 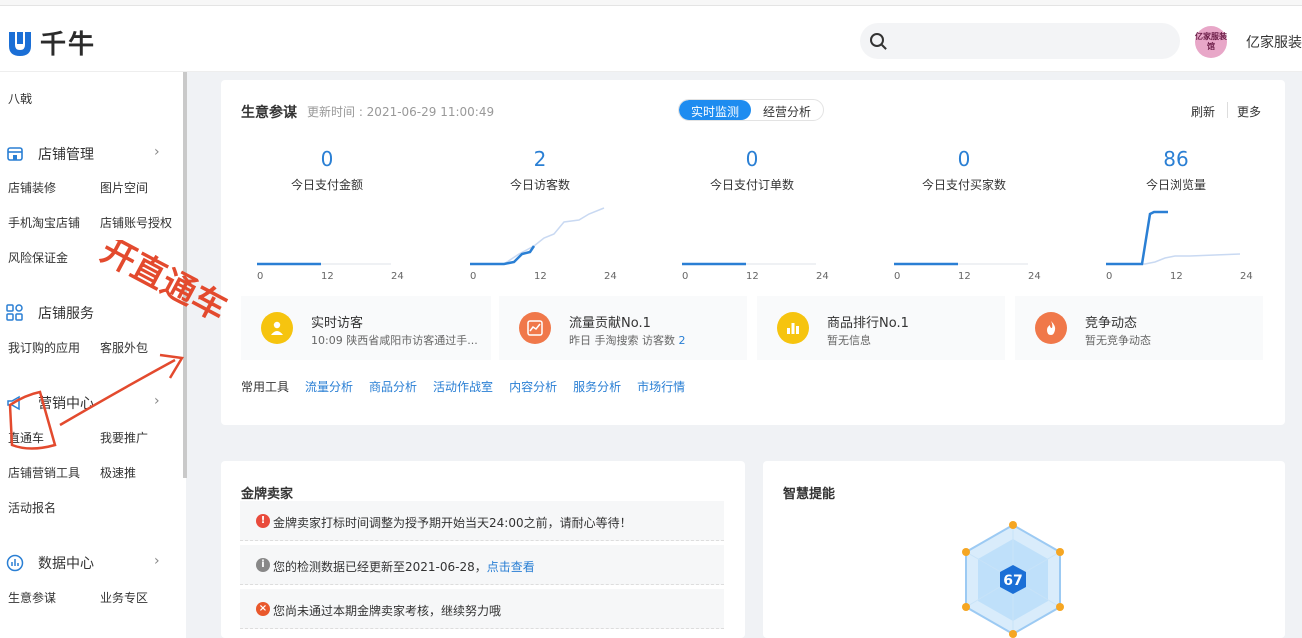 I want to click on tool-link-service: 服务分析, so click(x=597, y=386).